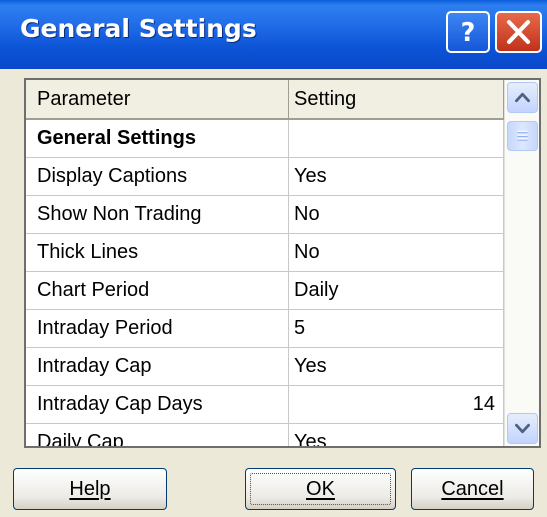  I want to click on close-title-button, so click(518, 32).